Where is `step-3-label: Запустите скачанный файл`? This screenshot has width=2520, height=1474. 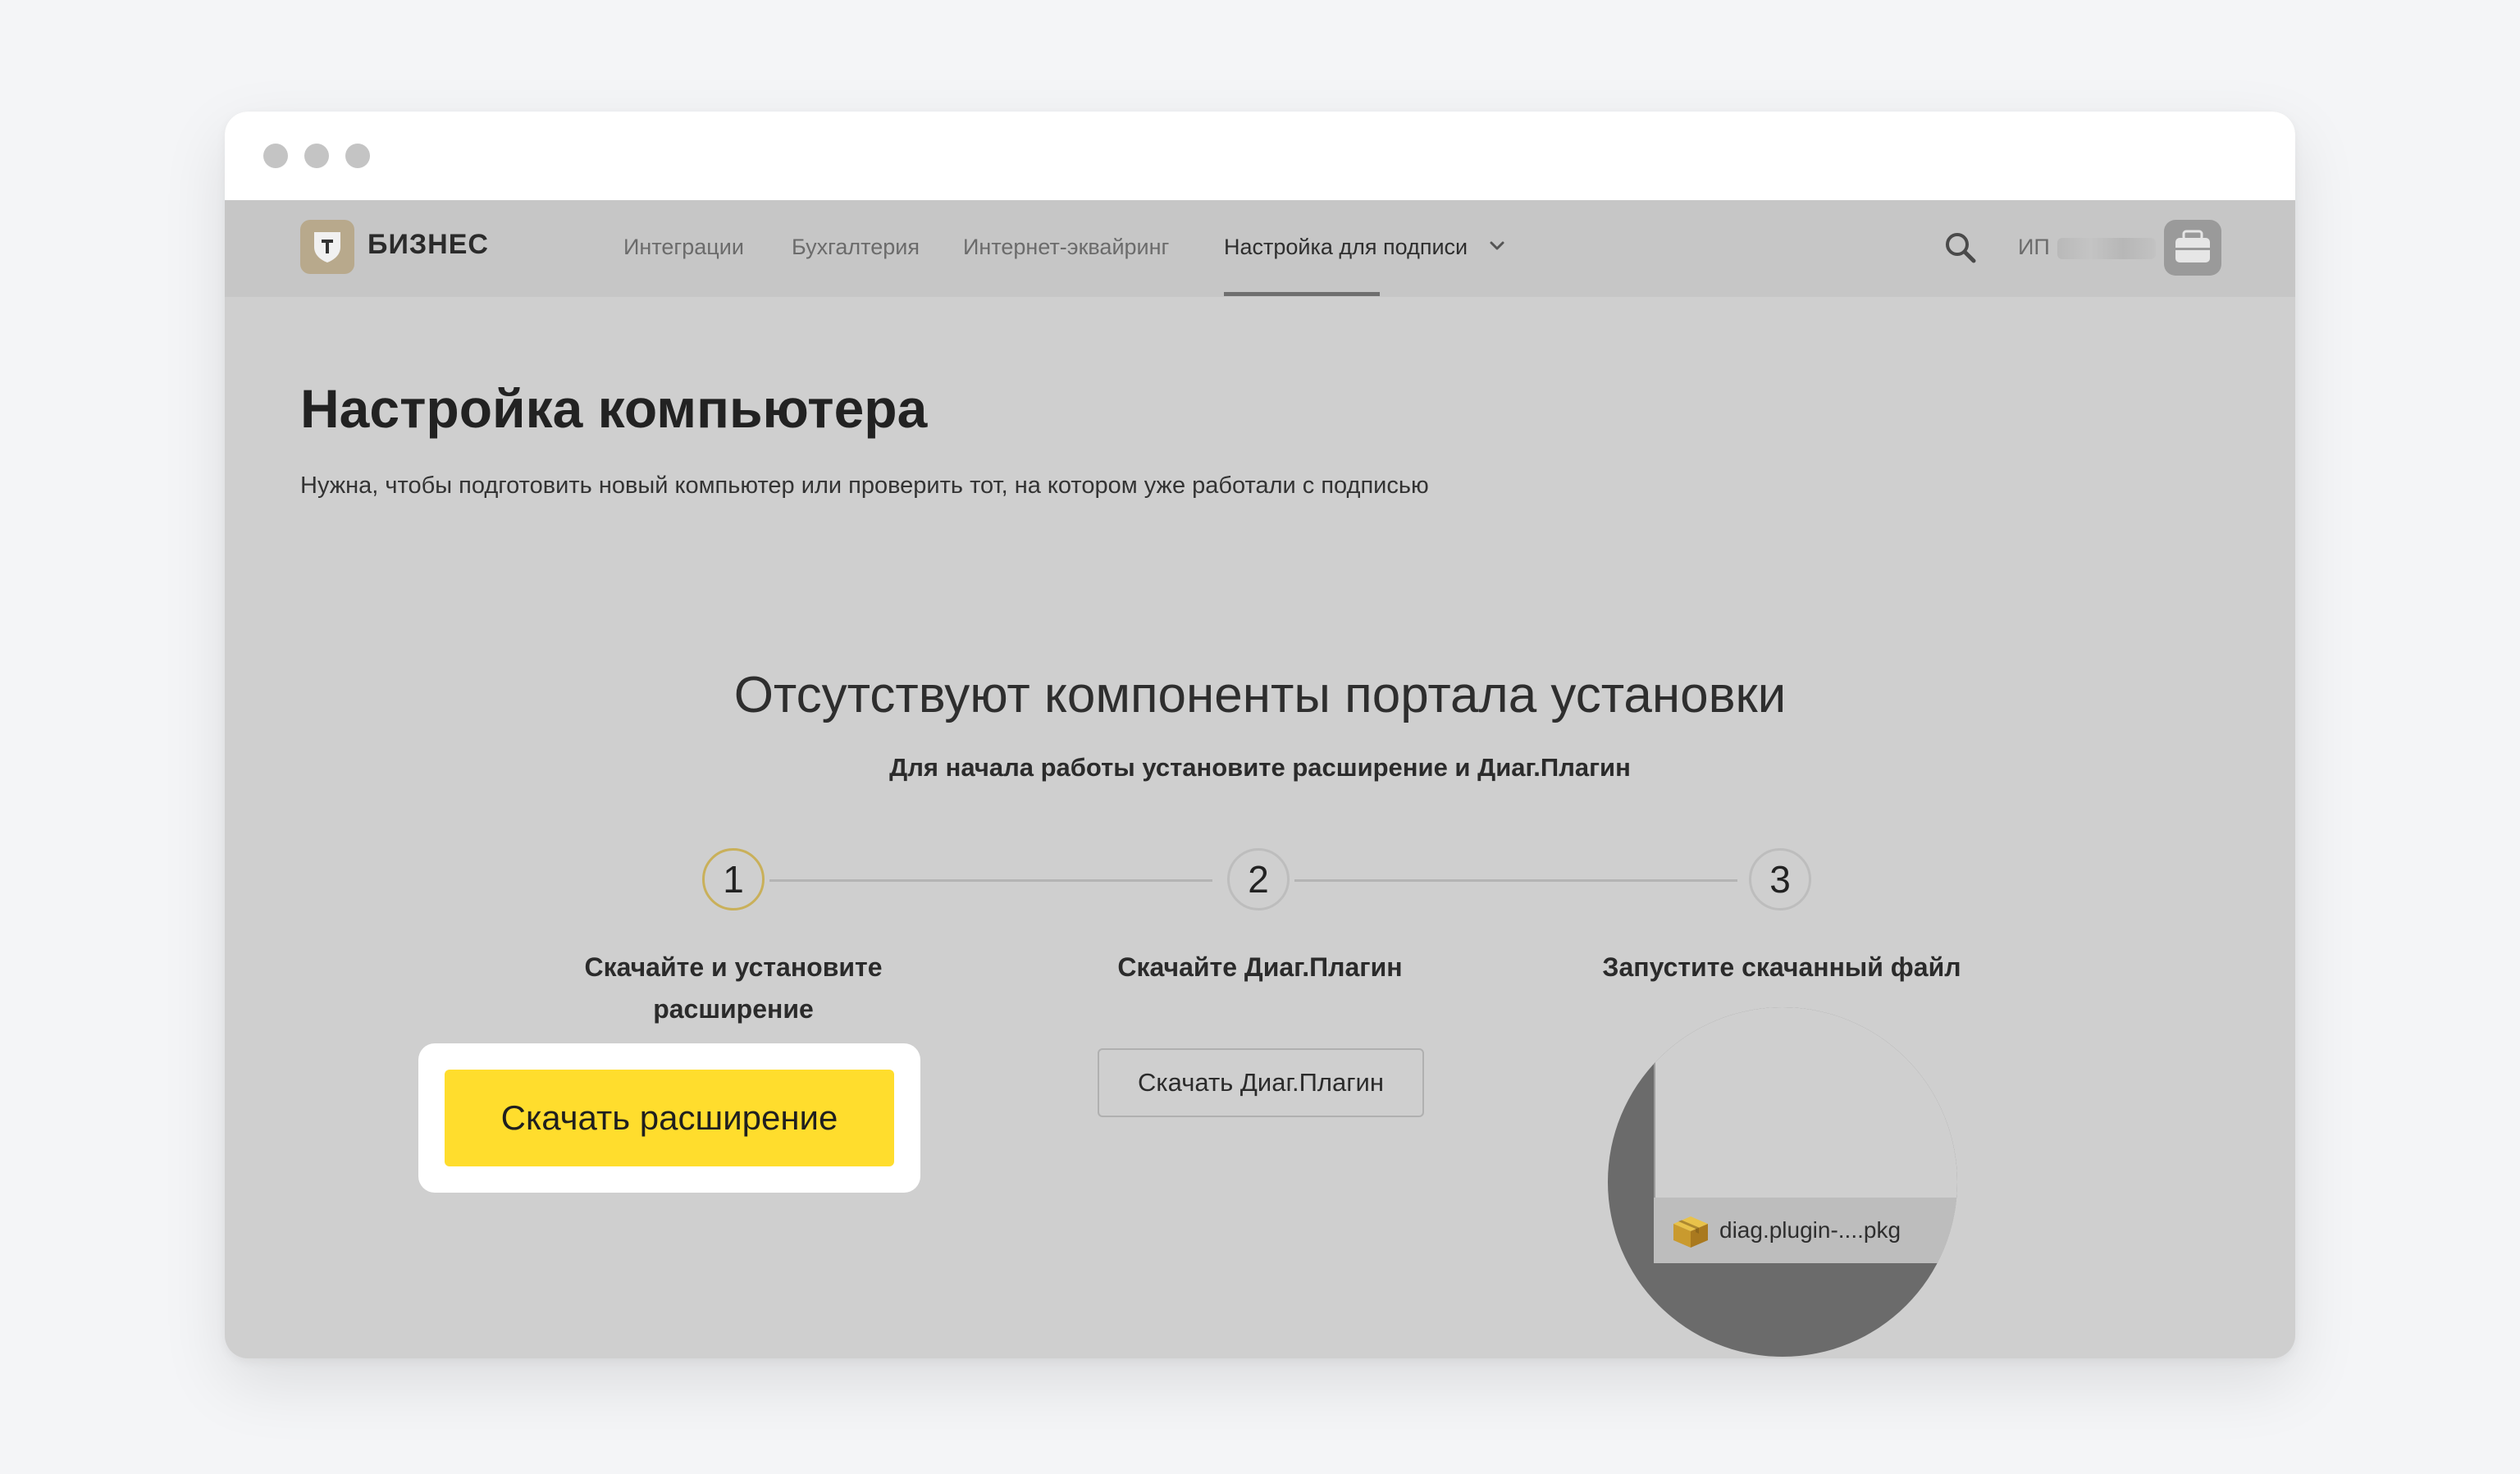
step-3-label: Запустите скачанный файл is located at coordinates (1782, 967).